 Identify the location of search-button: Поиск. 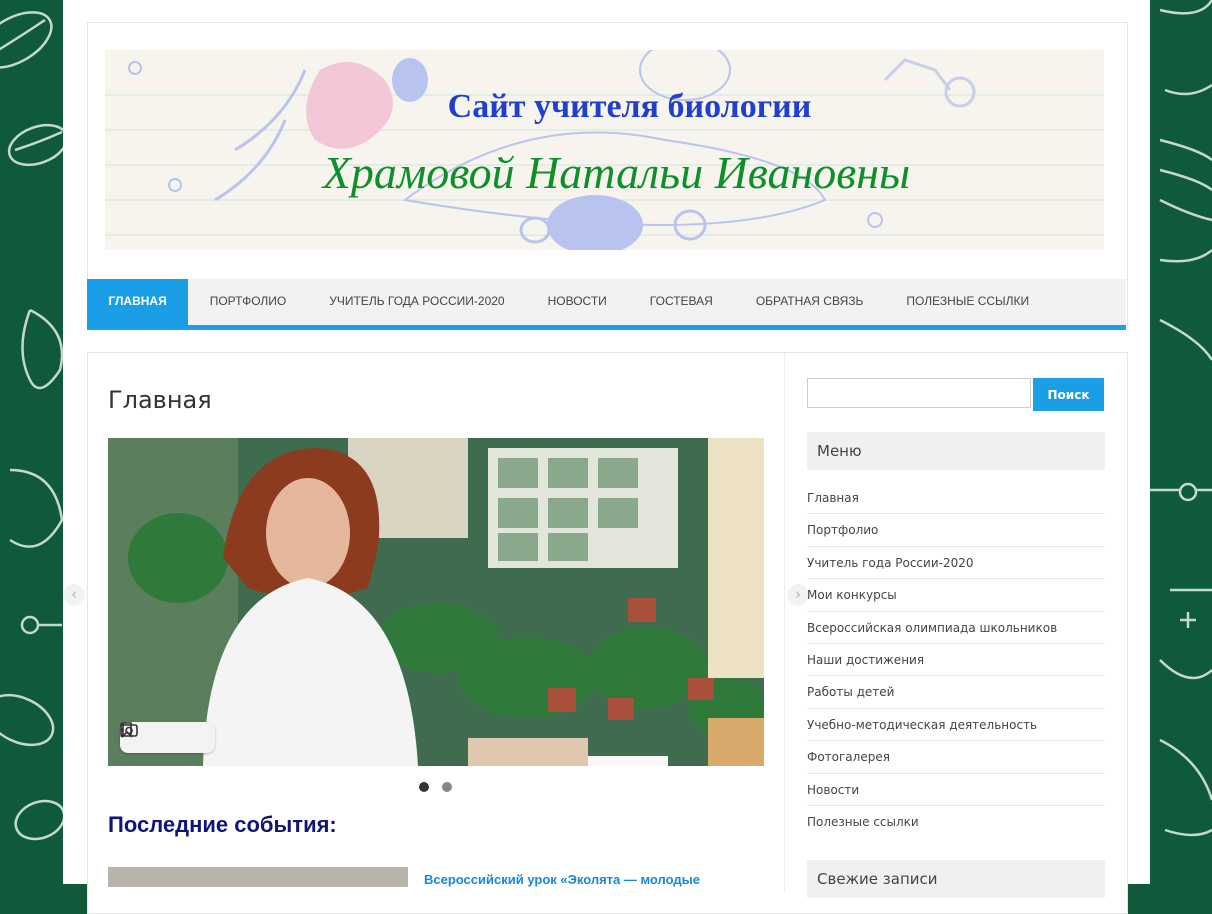
(1068, 394).